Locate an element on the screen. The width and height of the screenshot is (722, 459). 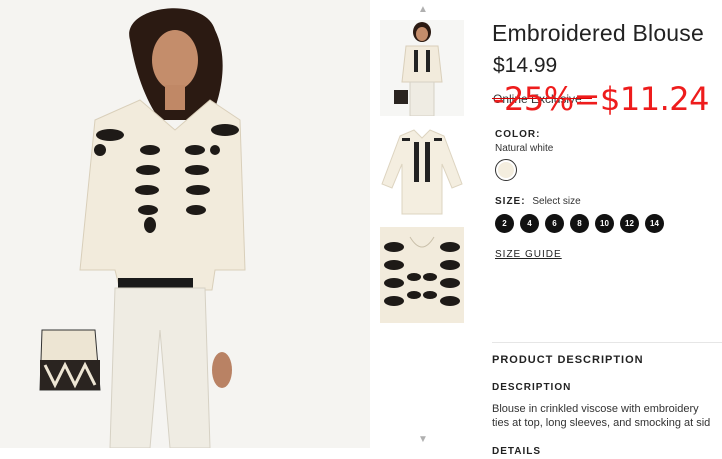
size-row: SIZE: Select size is located at coordinates (538, 201).